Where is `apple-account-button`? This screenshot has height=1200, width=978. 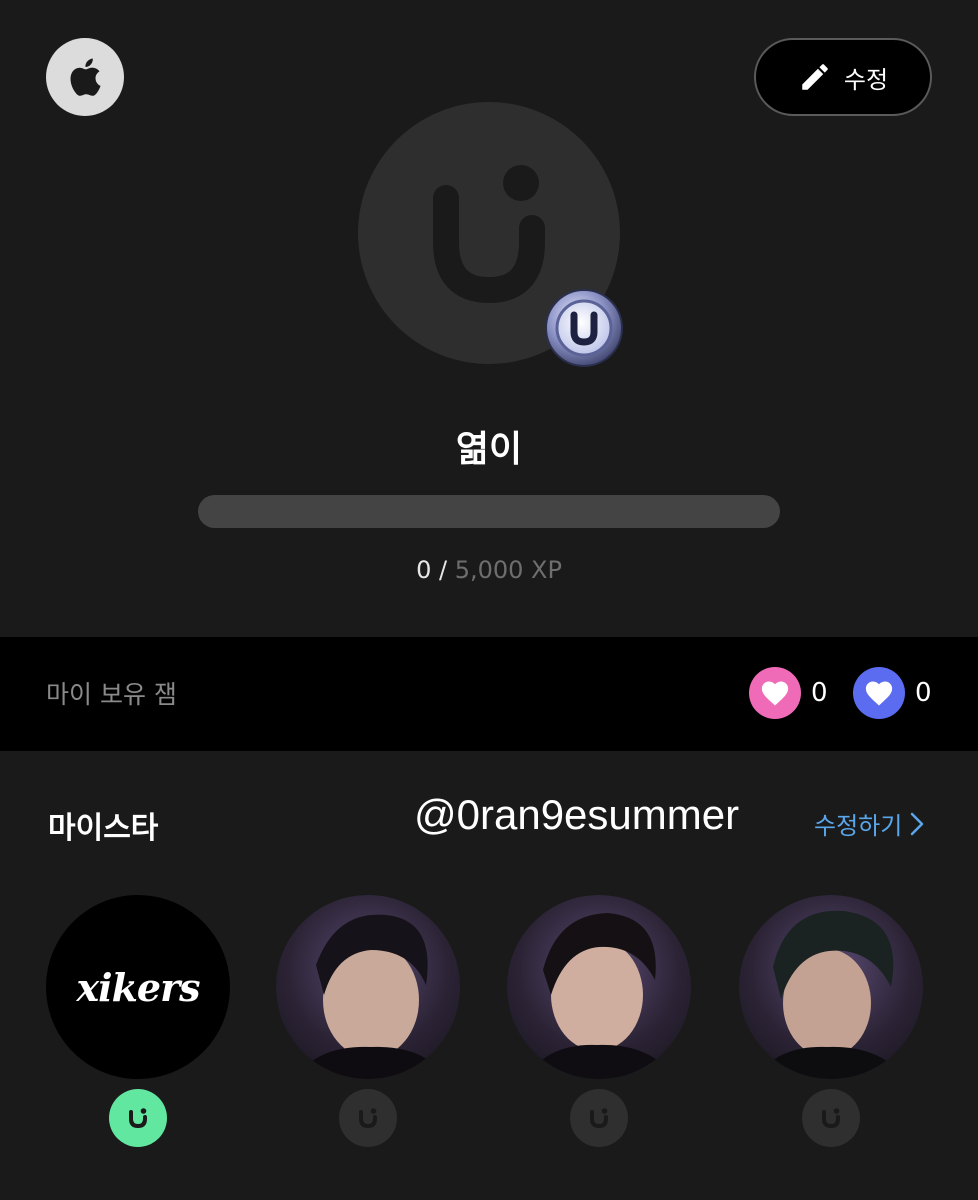 apple-account-button is located at coordinates (85, 77).